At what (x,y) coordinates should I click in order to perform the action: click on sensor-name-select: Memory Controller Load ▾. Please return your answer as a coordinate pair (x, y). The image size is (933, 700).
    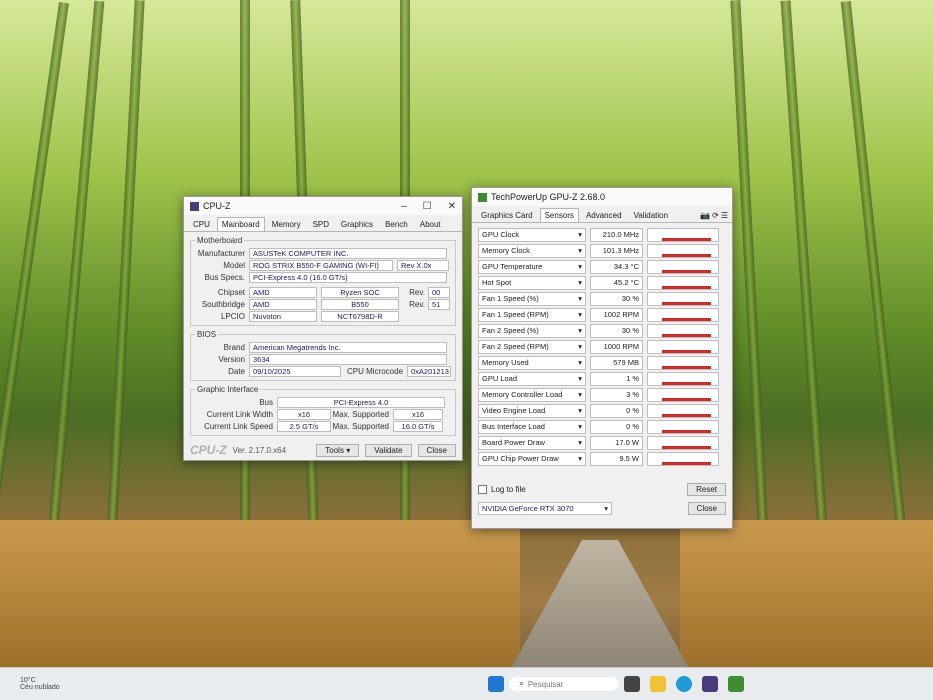
    Looking at the image, I should click on (532, 395).